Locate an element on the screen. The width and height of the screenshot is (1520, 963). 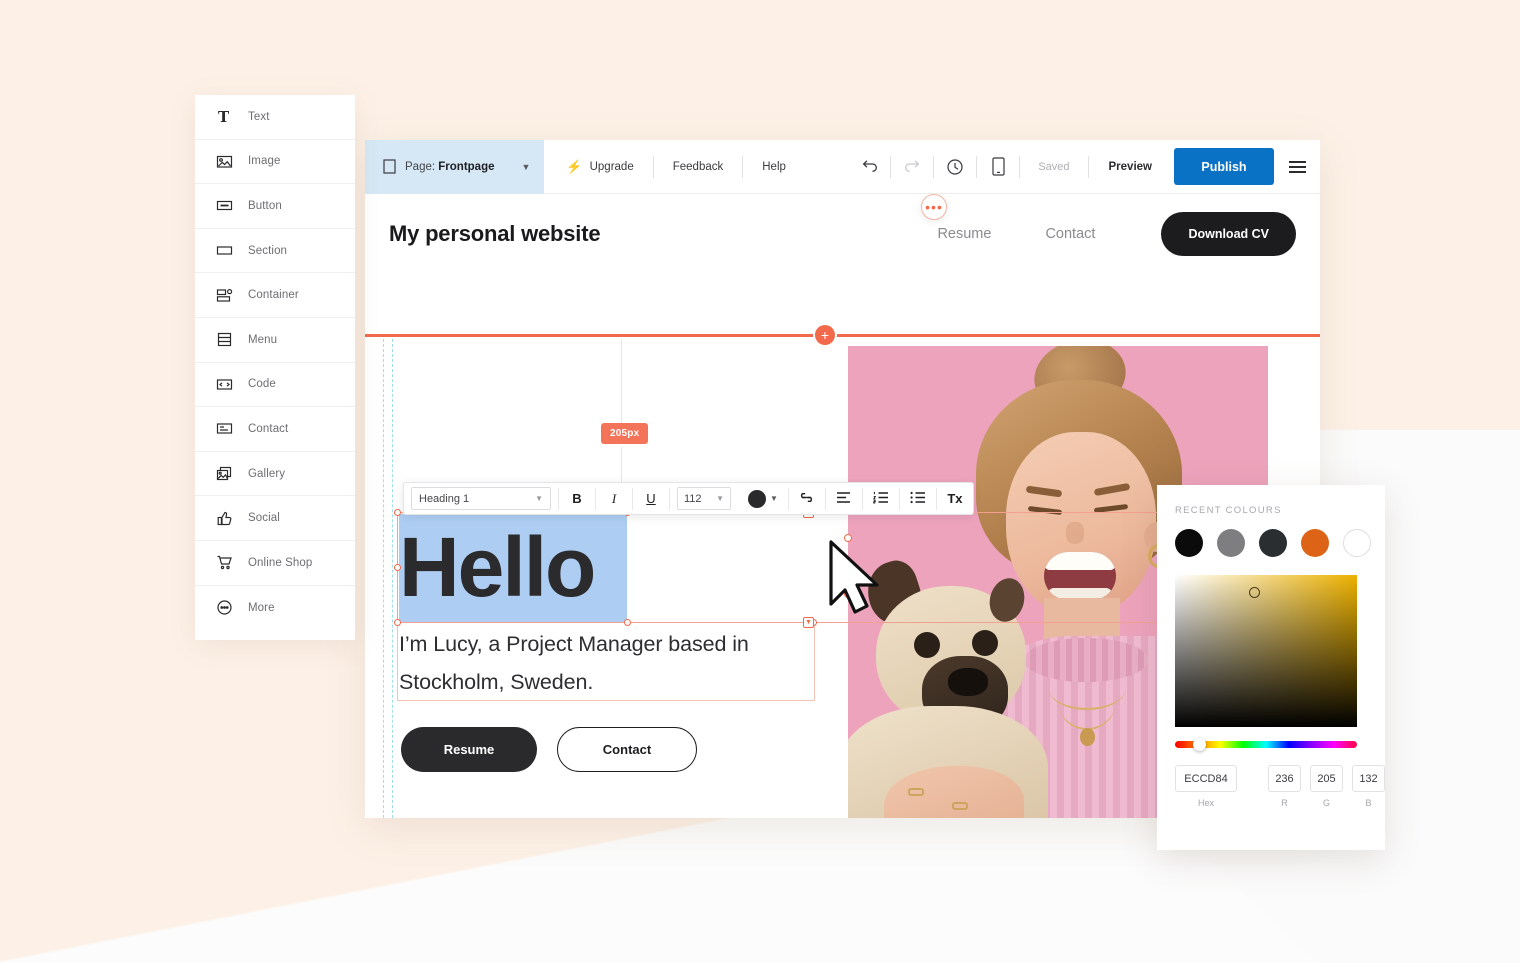
ordered-list-button is located at coordinates (881, 498).